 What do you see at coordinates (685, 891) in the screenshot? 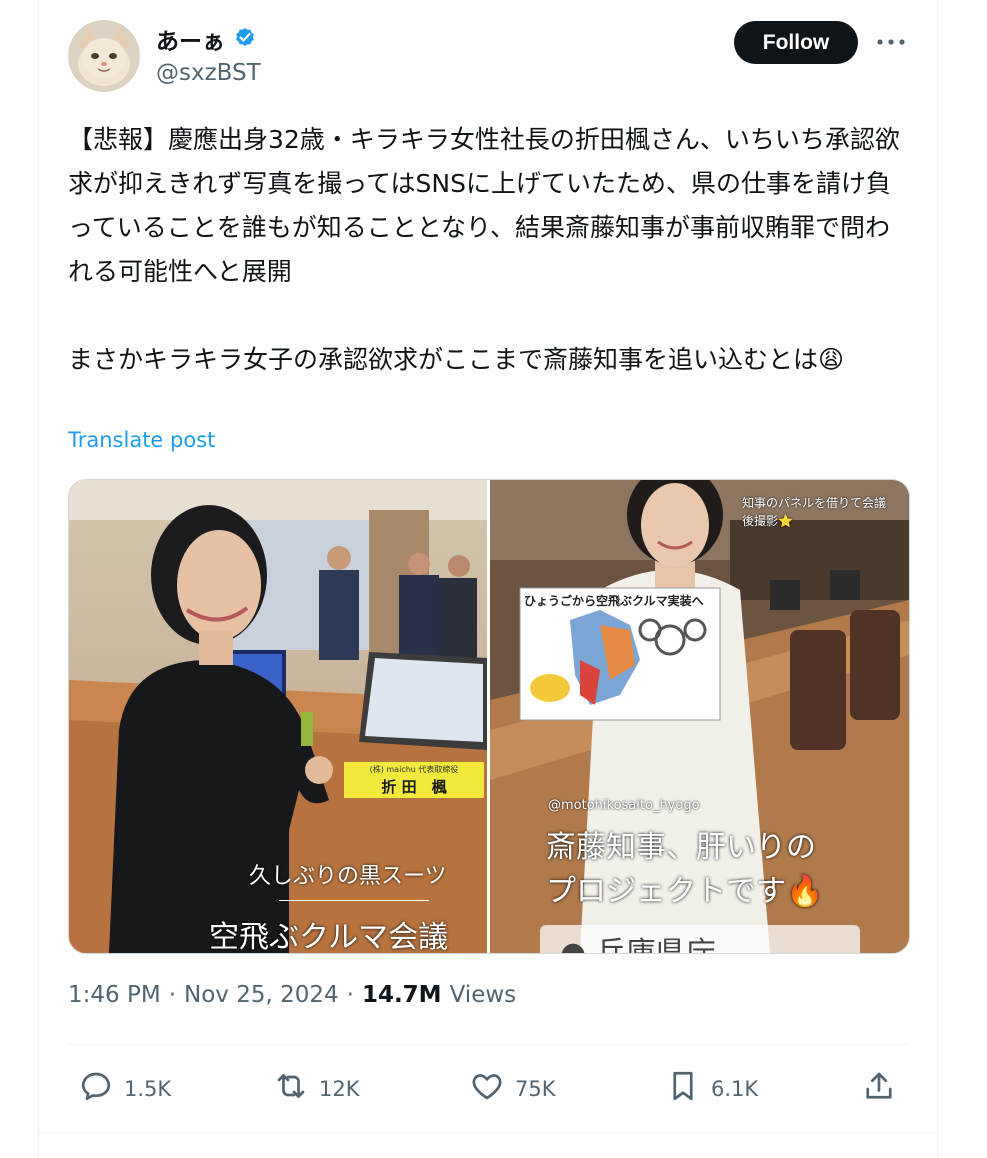
I see `photo-right-caption-2: プロジェクトです🔥` at bounding box center [685, 891].